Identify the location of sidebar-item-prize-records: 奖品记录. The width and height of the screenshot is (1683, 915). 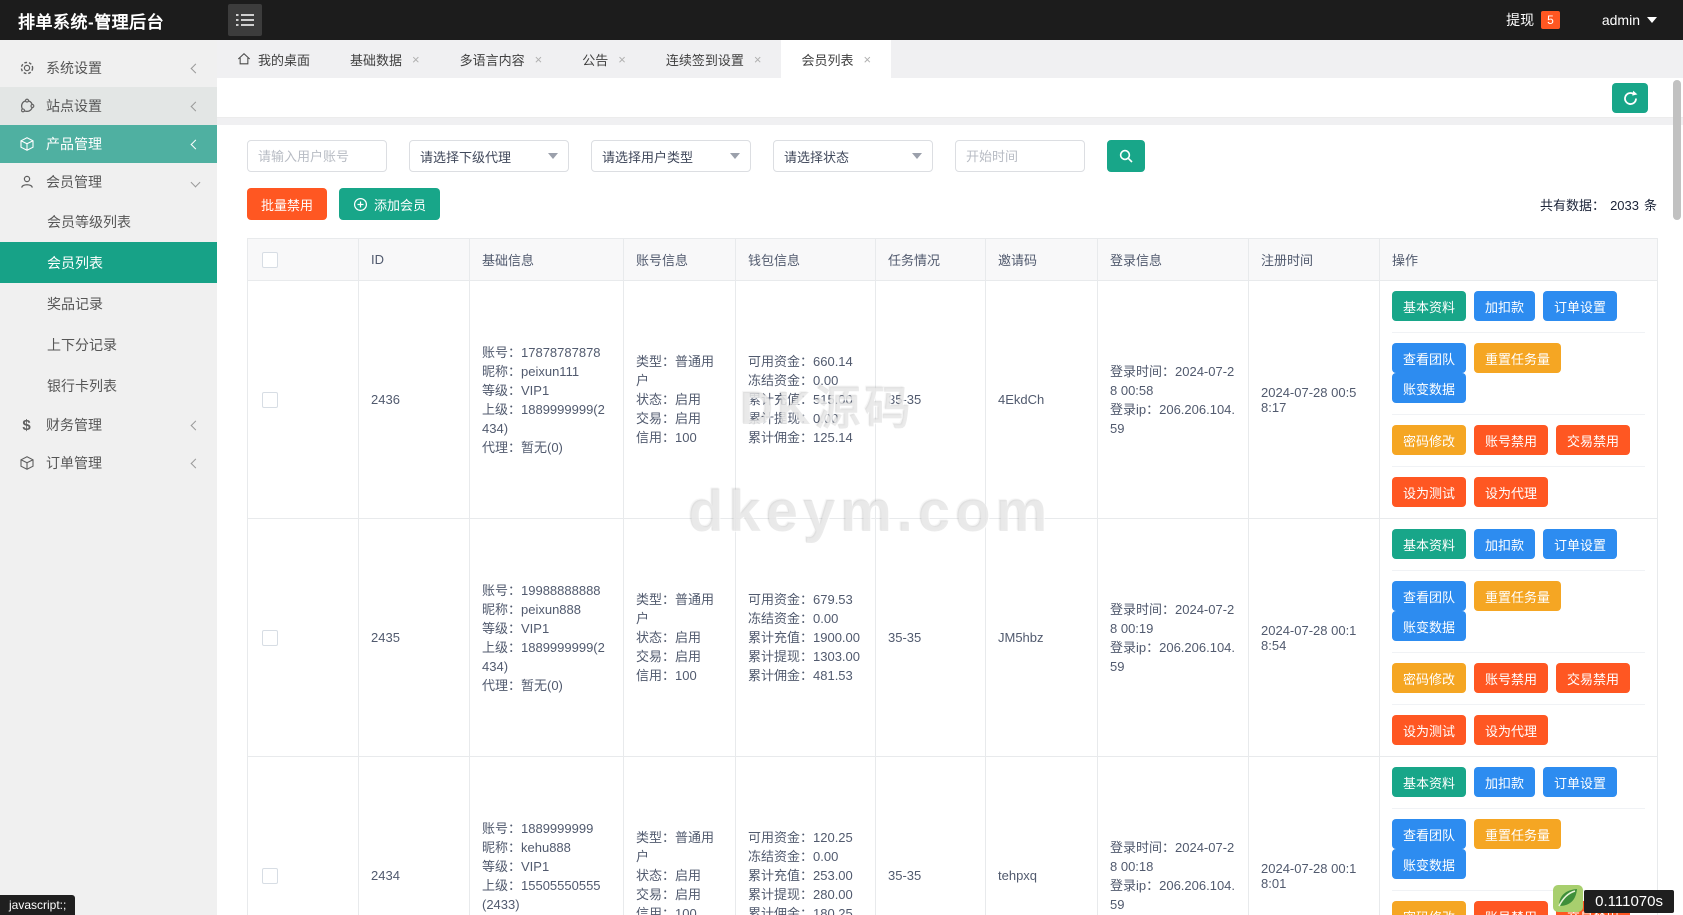
(108, 303).